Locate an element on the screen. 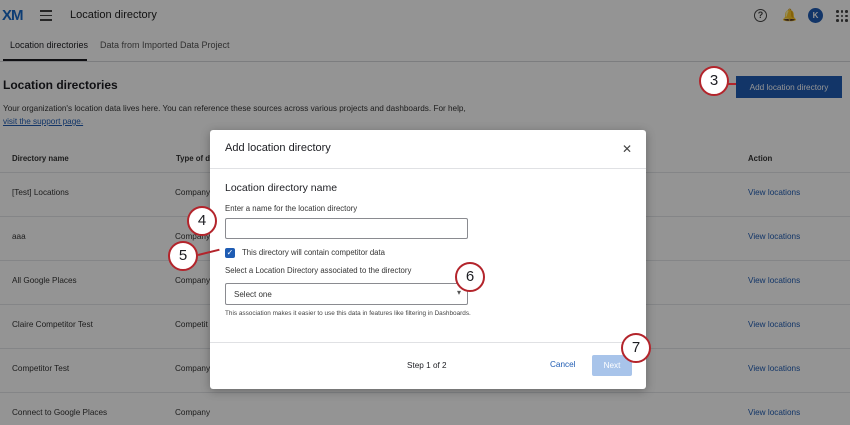 The image size is (850, 425). step-indicator: Step 1 of 2 is located at coordinates (427, 365).